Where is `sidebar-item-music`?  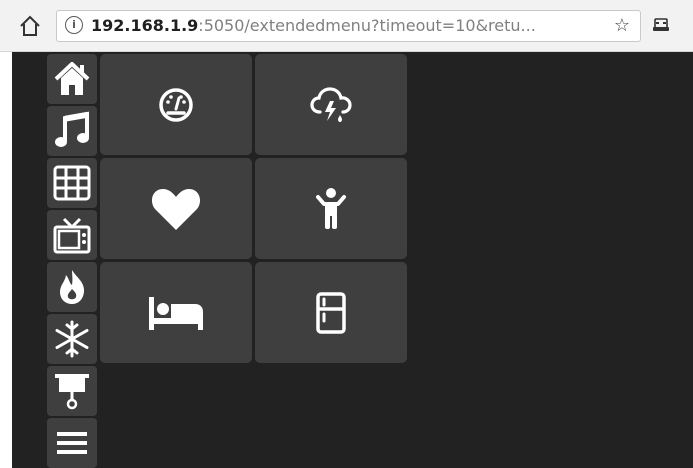
sidebar-item-music is located at coordinates (72, 131).